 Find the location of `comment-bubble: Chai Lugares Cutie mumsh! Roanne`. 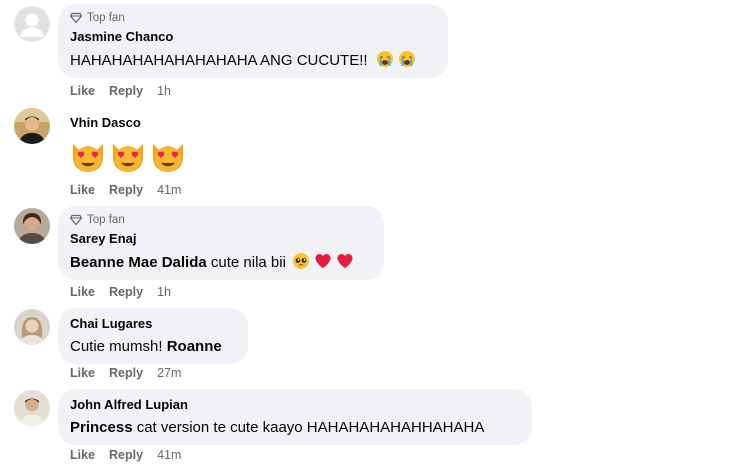

comment-bubble: Chai Lugares Cutie mumsh! Roanne is located at coordinates (153, 336).